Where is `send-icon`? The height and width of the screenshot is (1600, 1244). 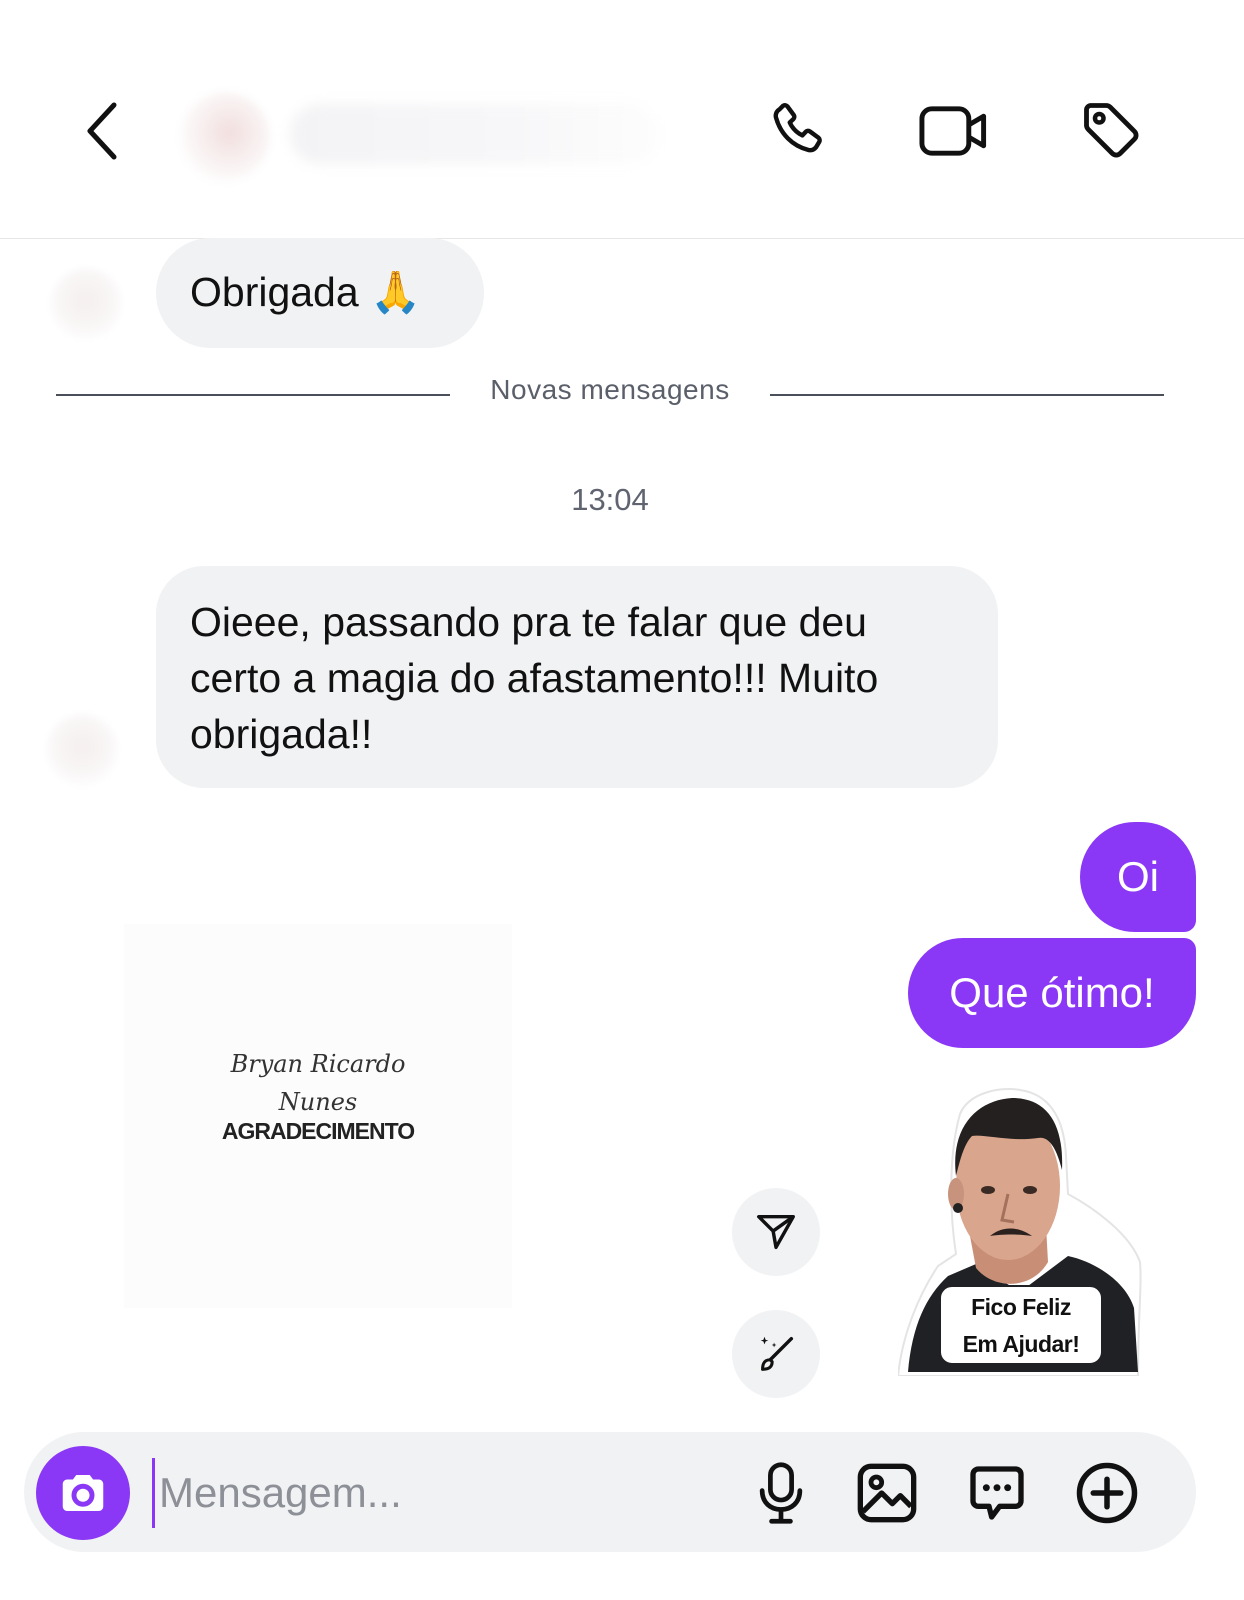 send-icon is located at coordinates (776, 1232).